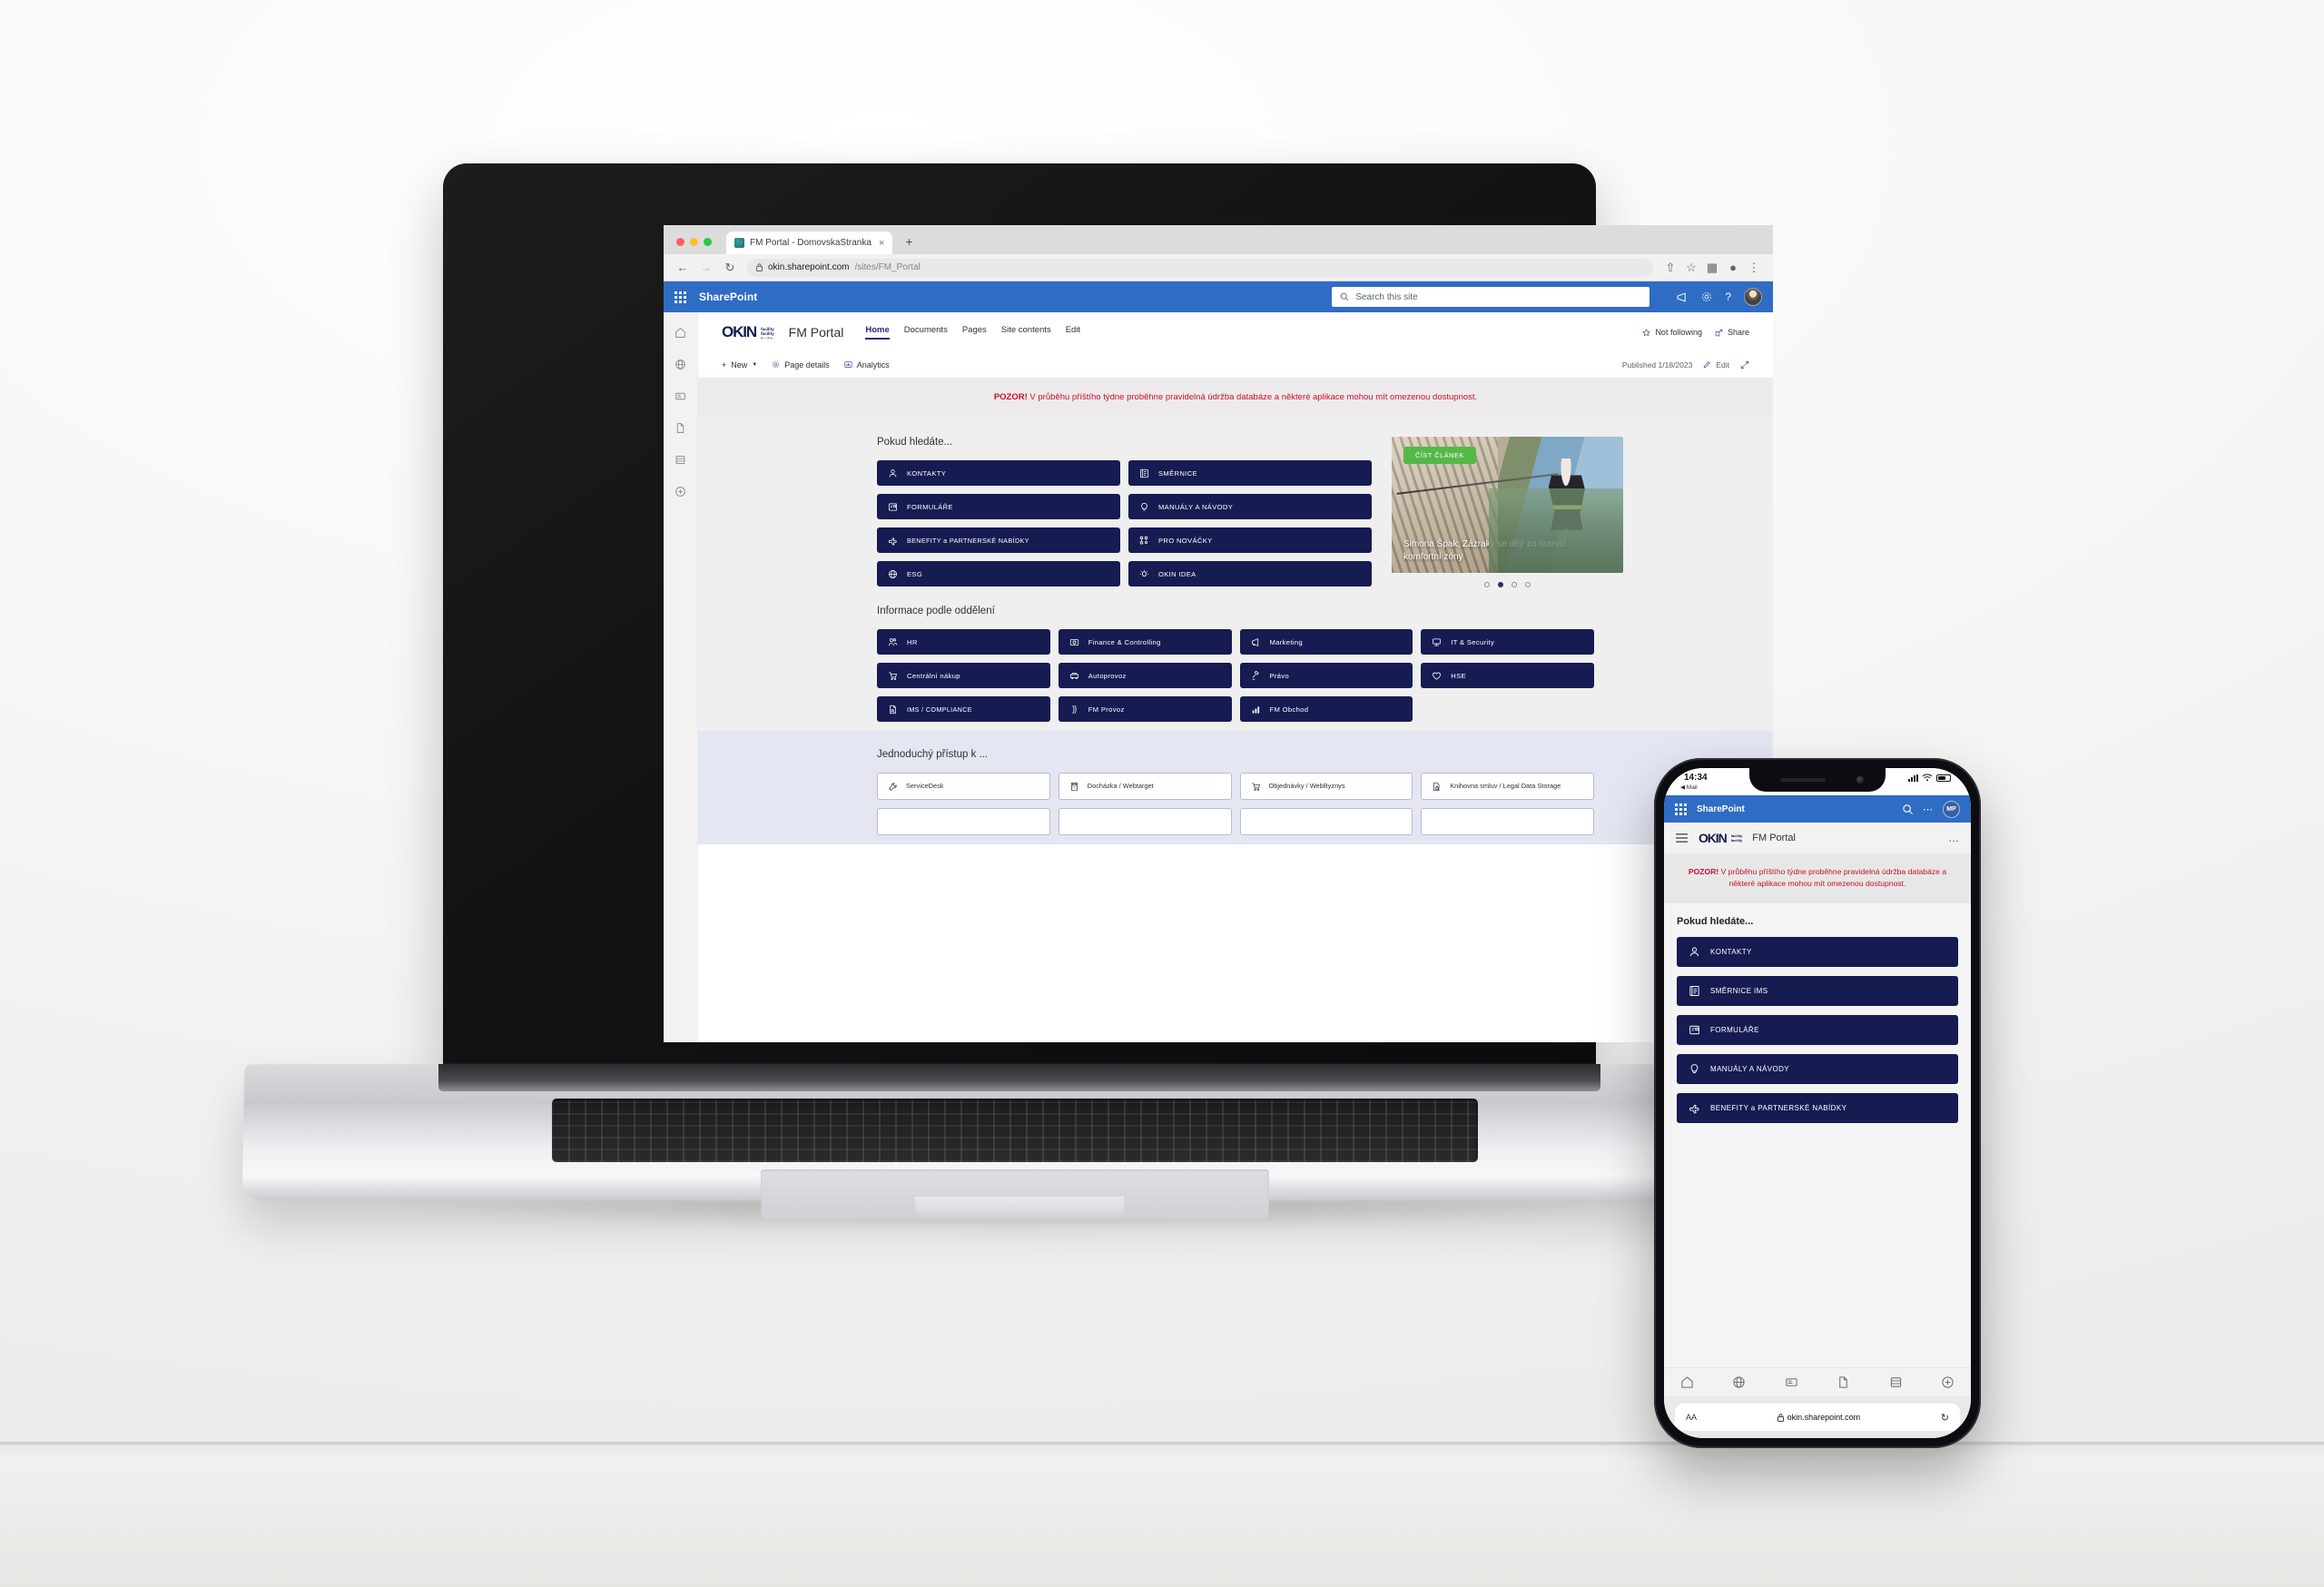  What do you see at coordinates (1754, 268) in the screenshot?
I see `more-icon: ⋮` at bounding box center [1754, 268].